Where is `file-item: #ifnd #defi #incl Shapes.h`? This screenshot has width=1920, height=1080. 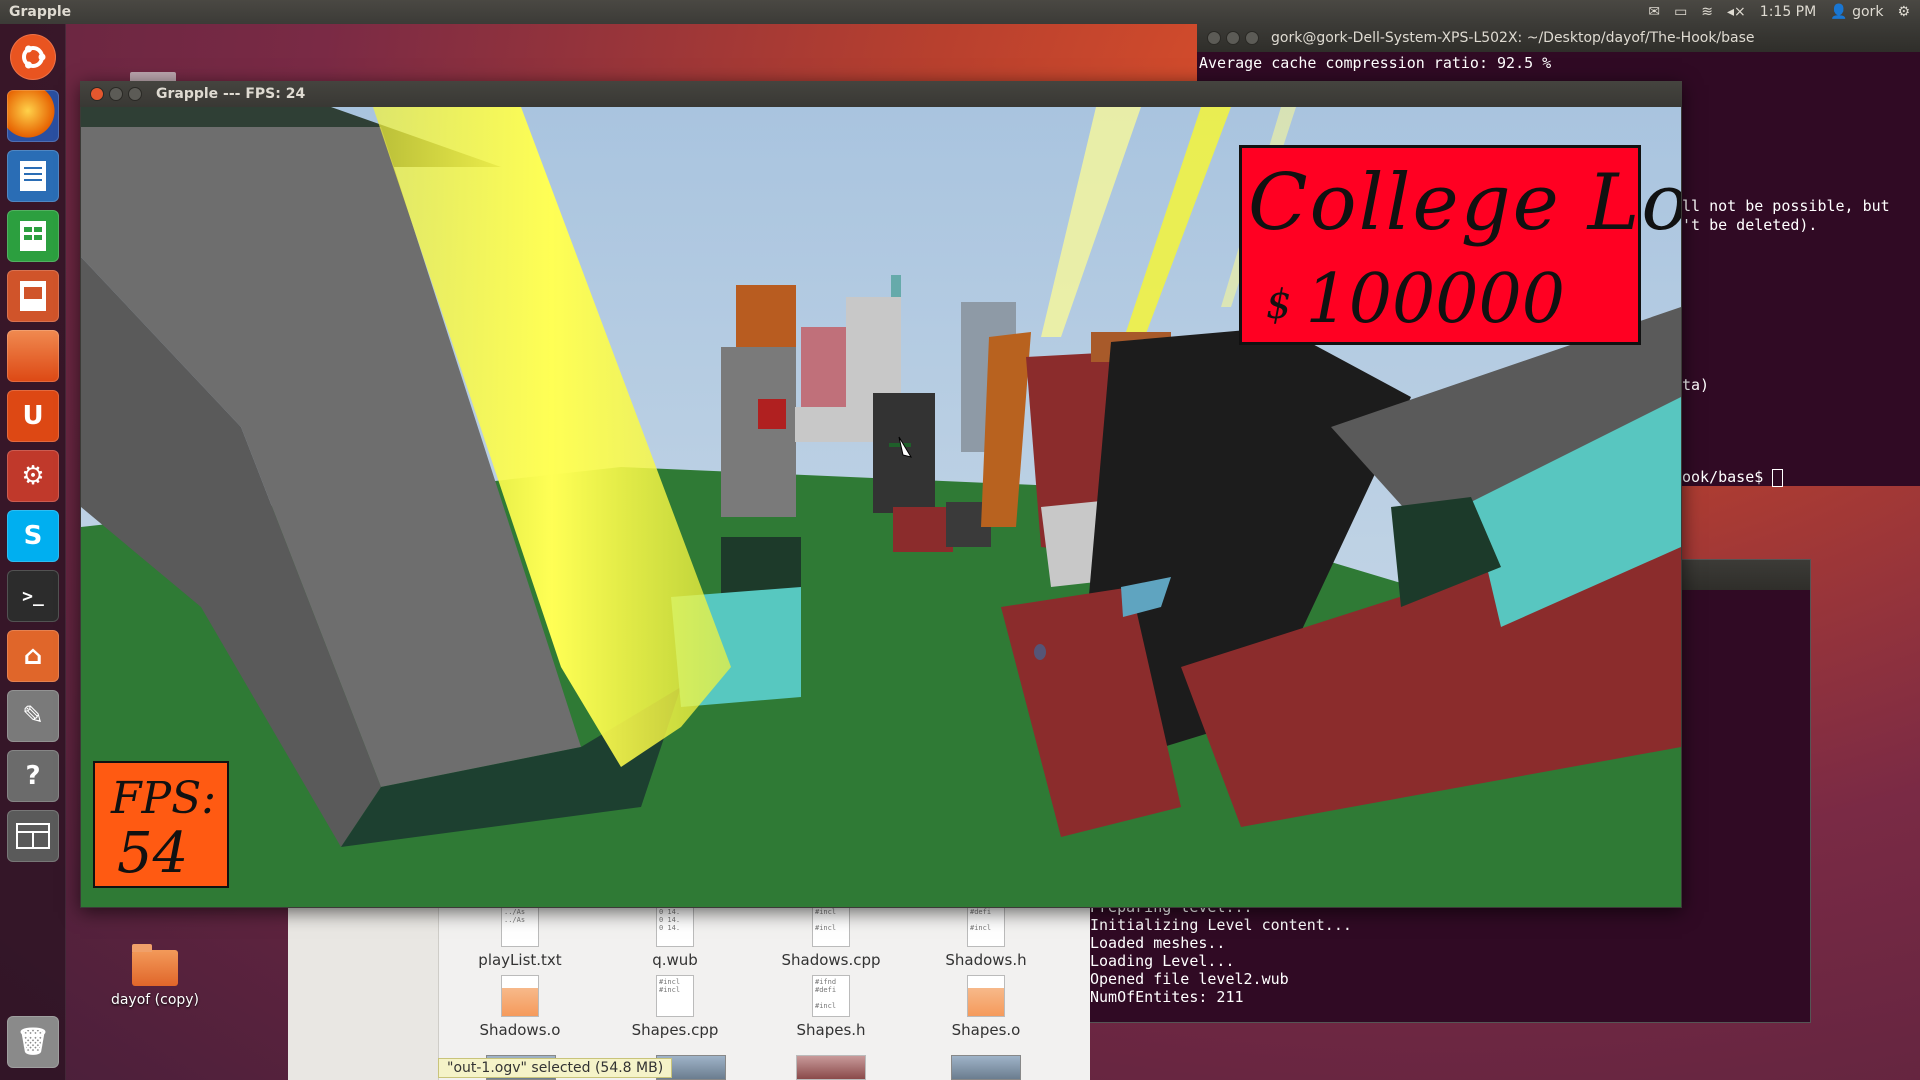
file-item: #ifnd #defi #incl Shapes.h is located at coordinates (831, 1007).